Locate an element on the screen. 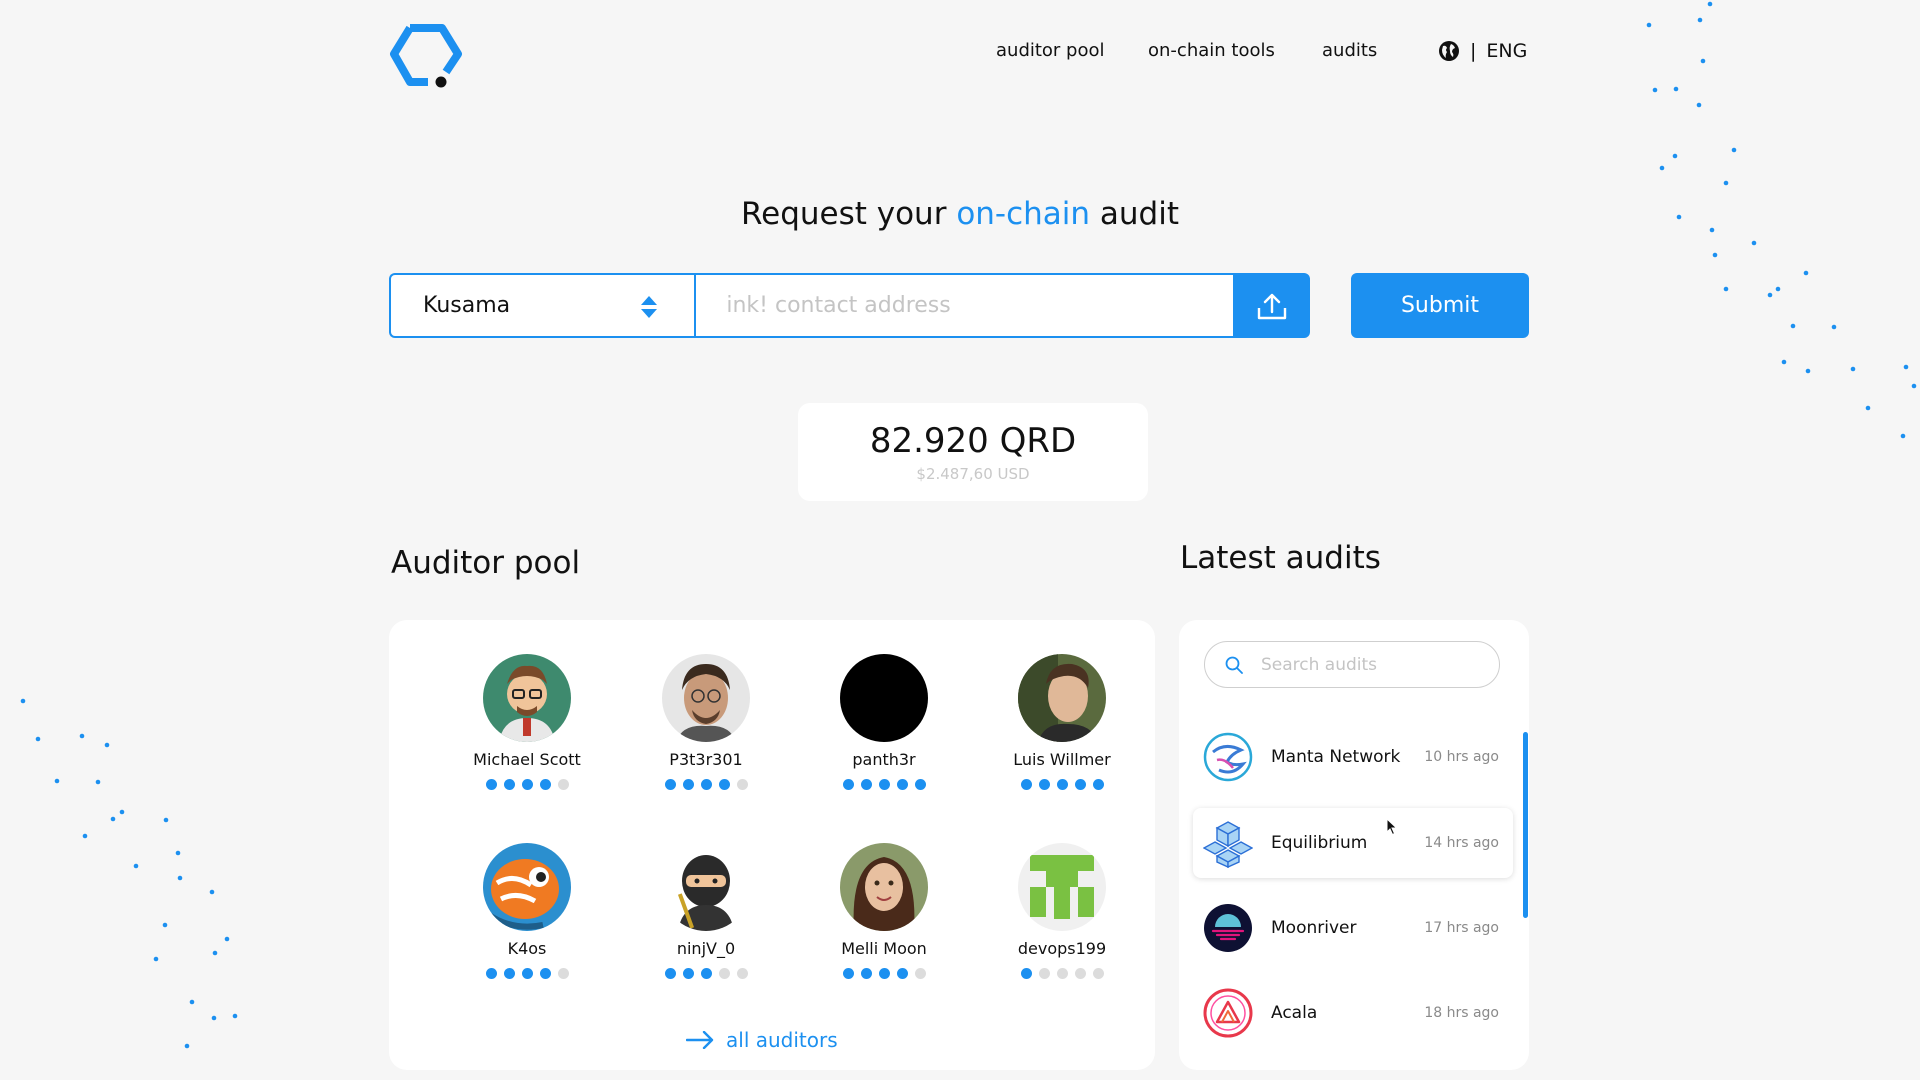  audit-time: 10 hrs ago is located at coordinates (1461, 757).